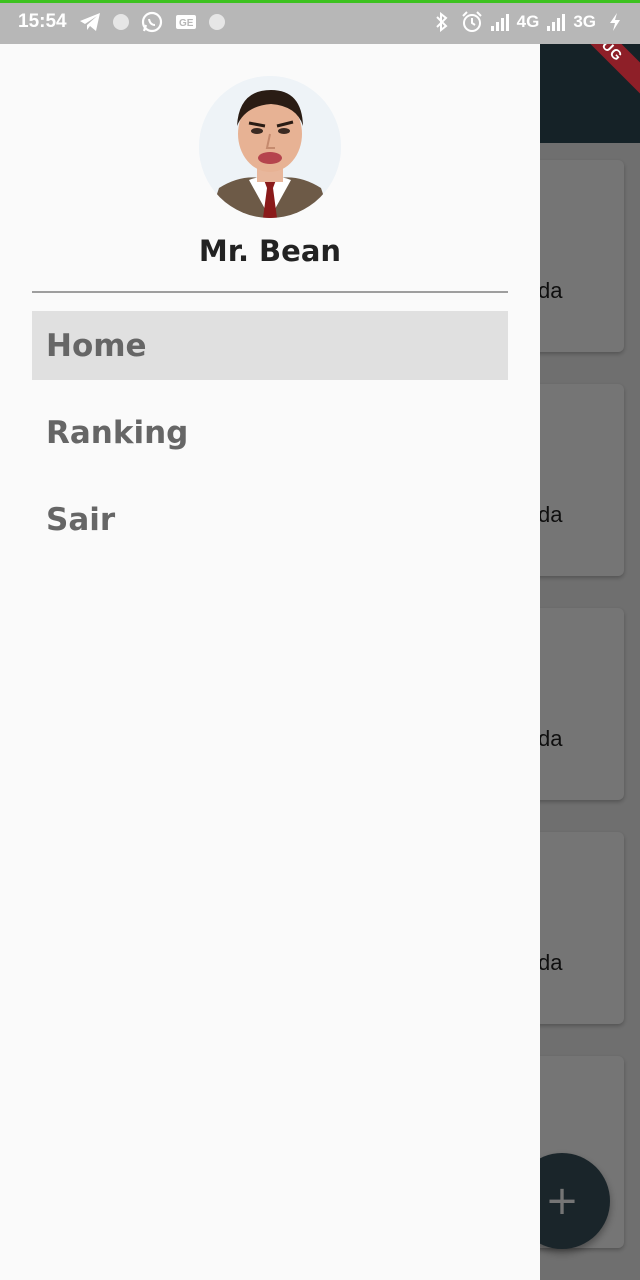 The height and width of the screenshot is (1280, 640). I want to click on bluetooth-icon, so click(442, 22).